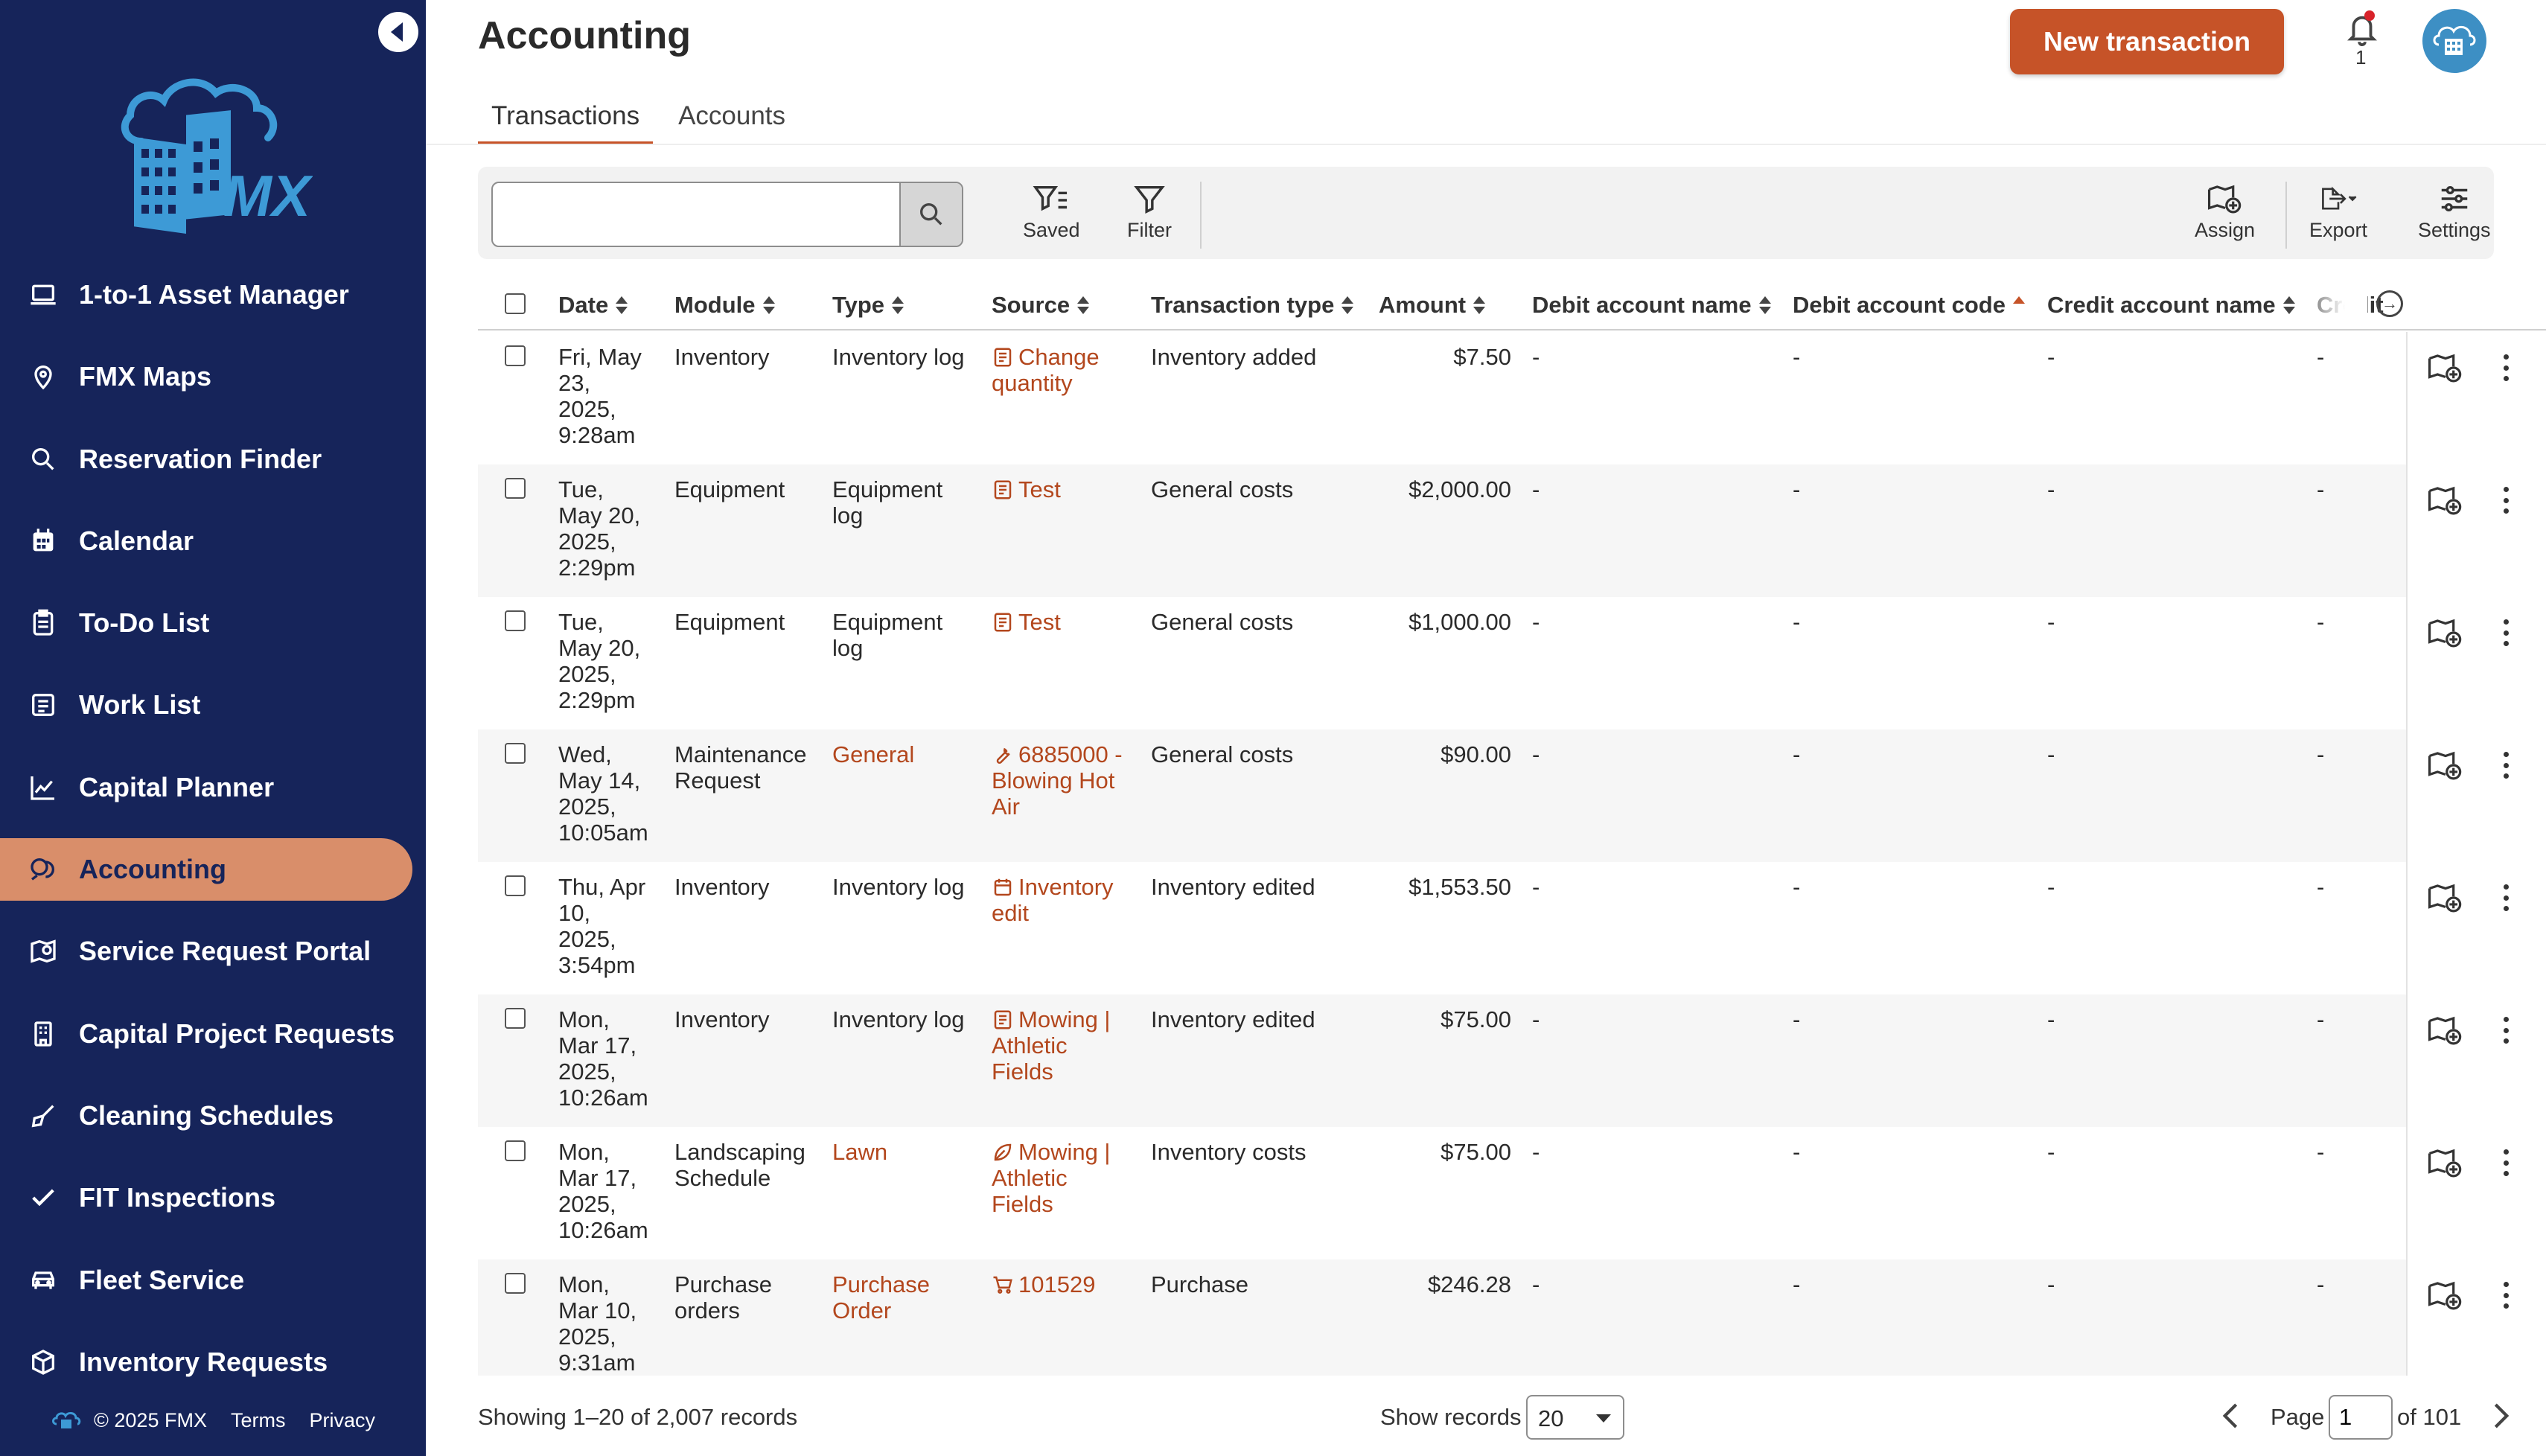  I want to click on debit-account-name-cell: -, so click(1536, 1152).